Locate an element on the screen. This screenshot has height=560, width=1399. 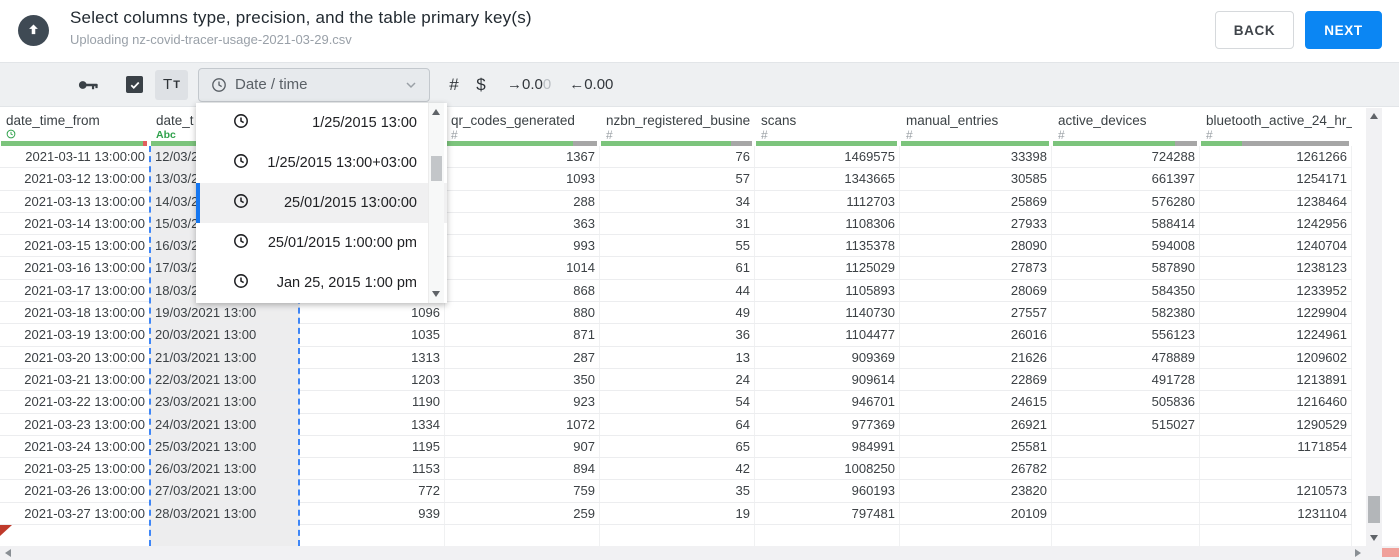
column-name: qr_codes_generated is located at coordinates (513, 120).